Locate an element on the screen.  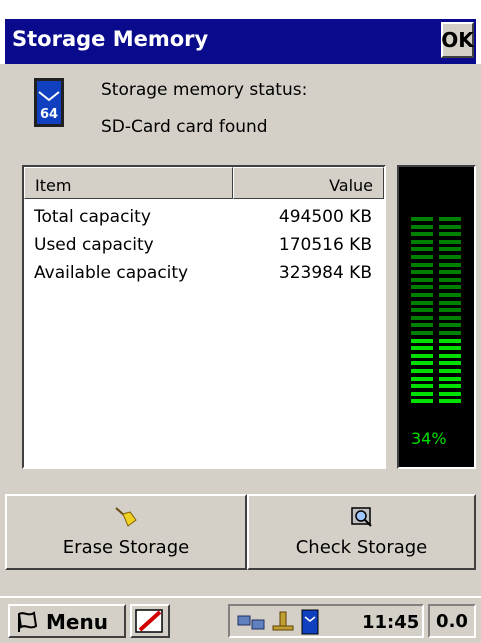
usb-connection-icon is located at coordinates (283, 622).